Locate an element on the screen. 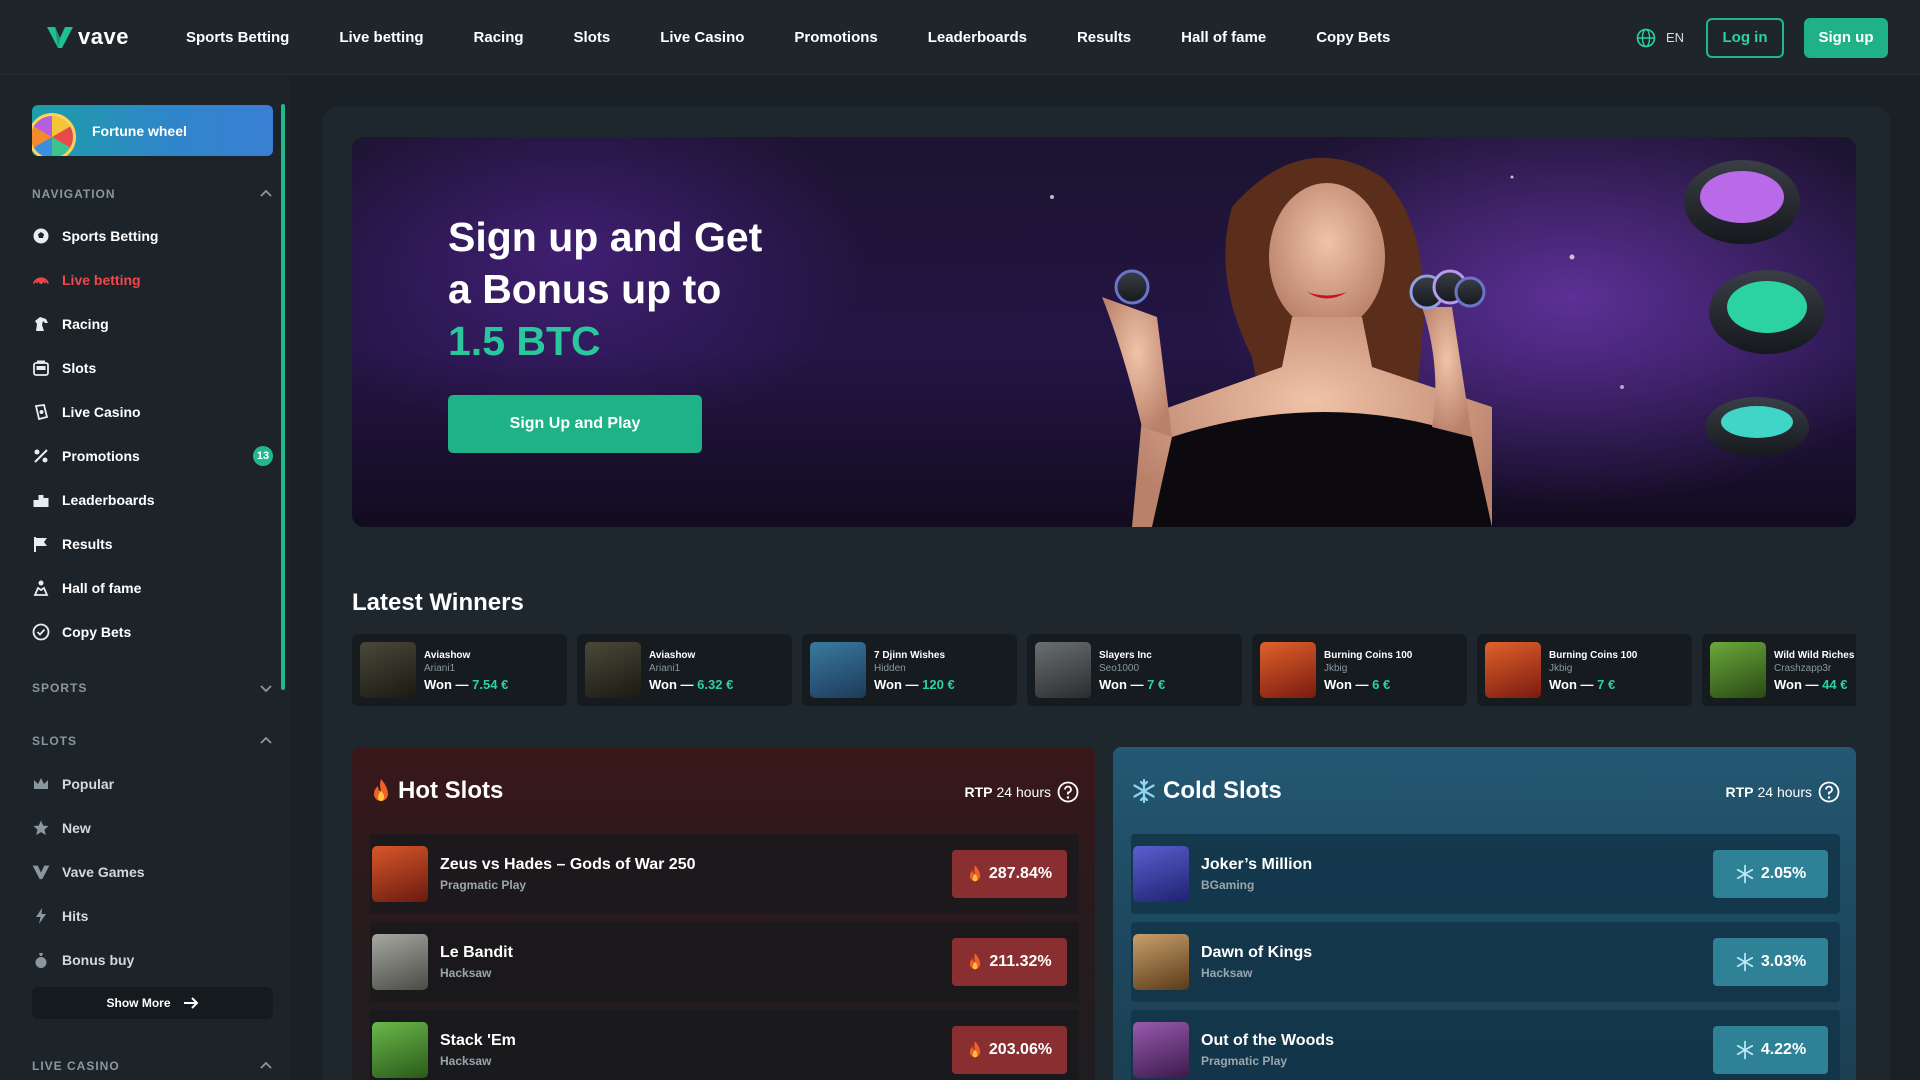  topnav-promotions: Promotions is located at coordinates (835, 37).